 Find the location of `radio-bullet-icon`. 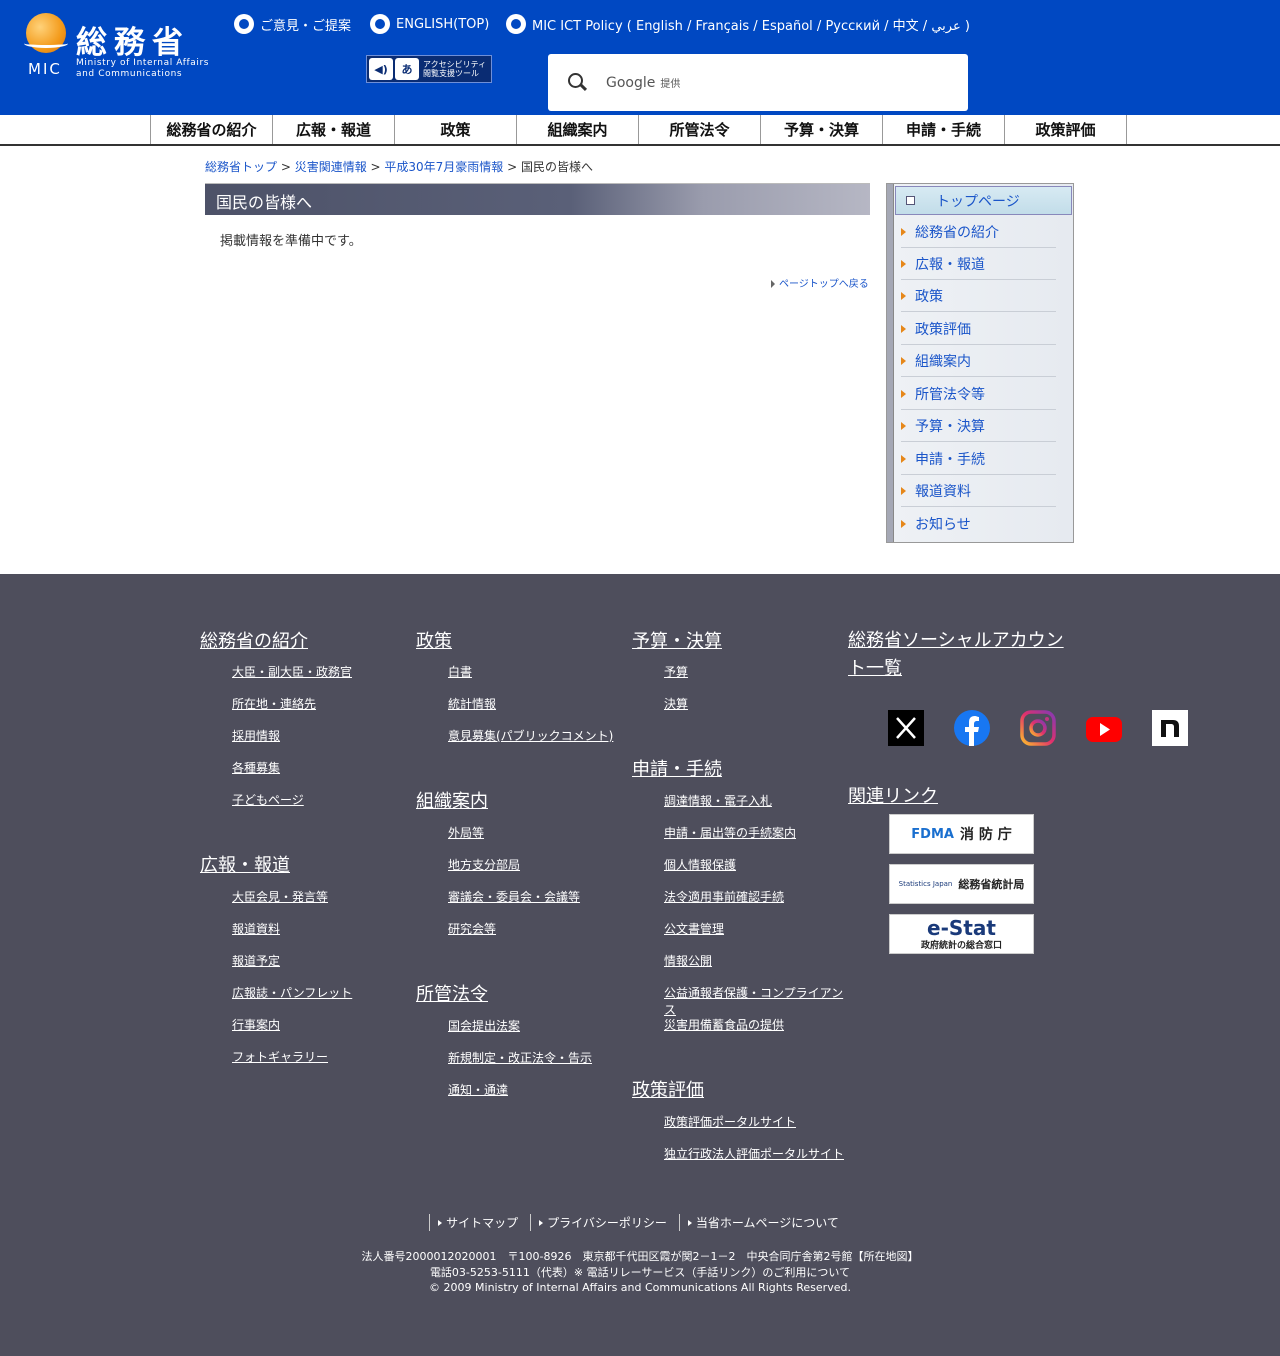

radio-bullet-icon is located at coordinates (380, 24).